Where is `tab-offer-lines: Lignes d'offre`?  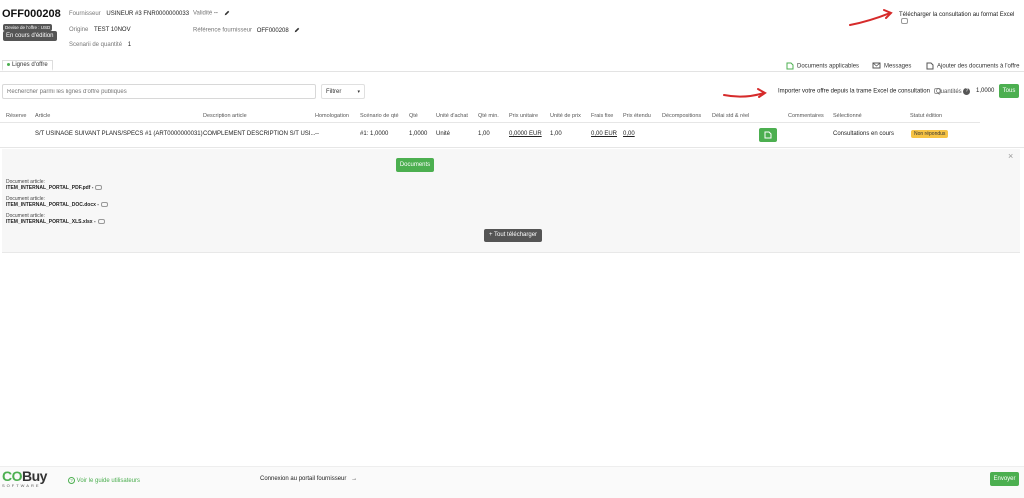 tab-offer-lines: Lignes d'offre is located at coordinates (27, 65).